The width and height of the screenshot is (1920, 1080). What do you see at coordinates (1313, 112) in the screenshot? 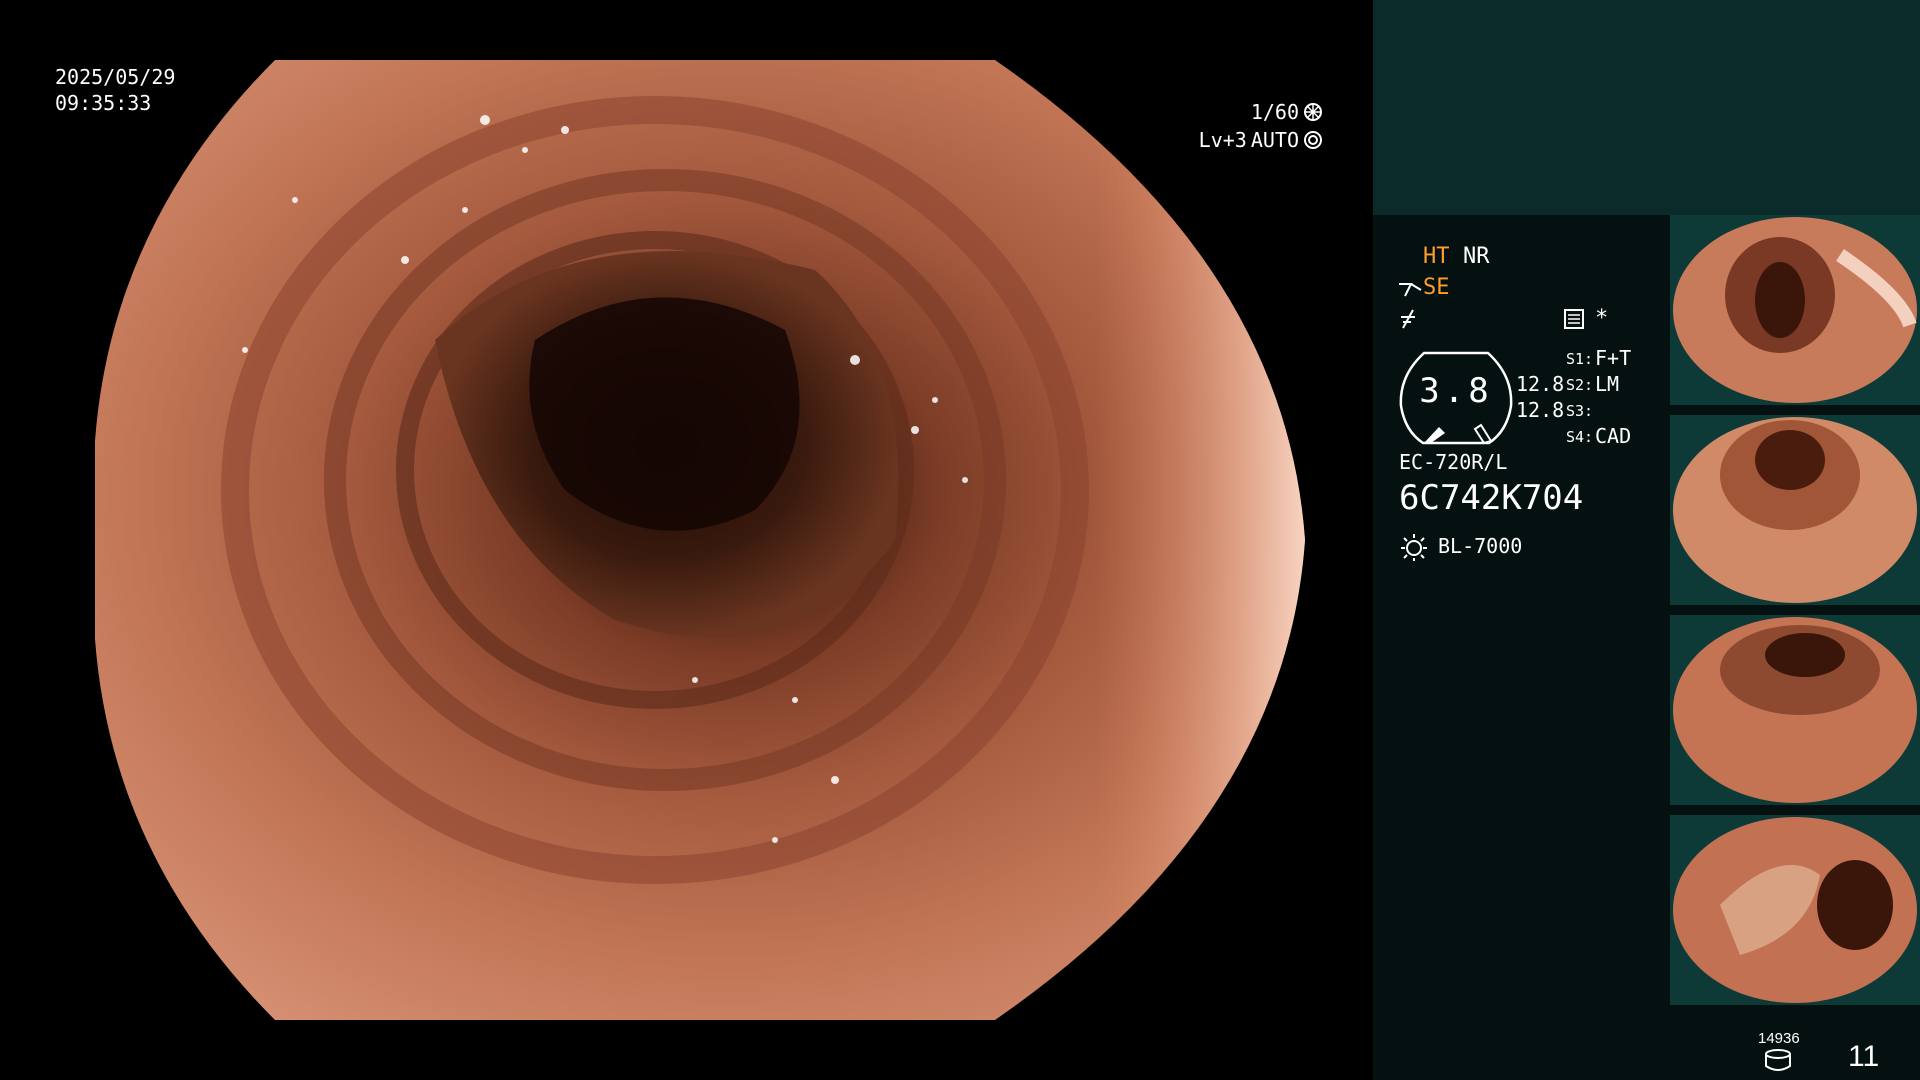
I see `aperture-icon` at bounding box center [1313, 112].